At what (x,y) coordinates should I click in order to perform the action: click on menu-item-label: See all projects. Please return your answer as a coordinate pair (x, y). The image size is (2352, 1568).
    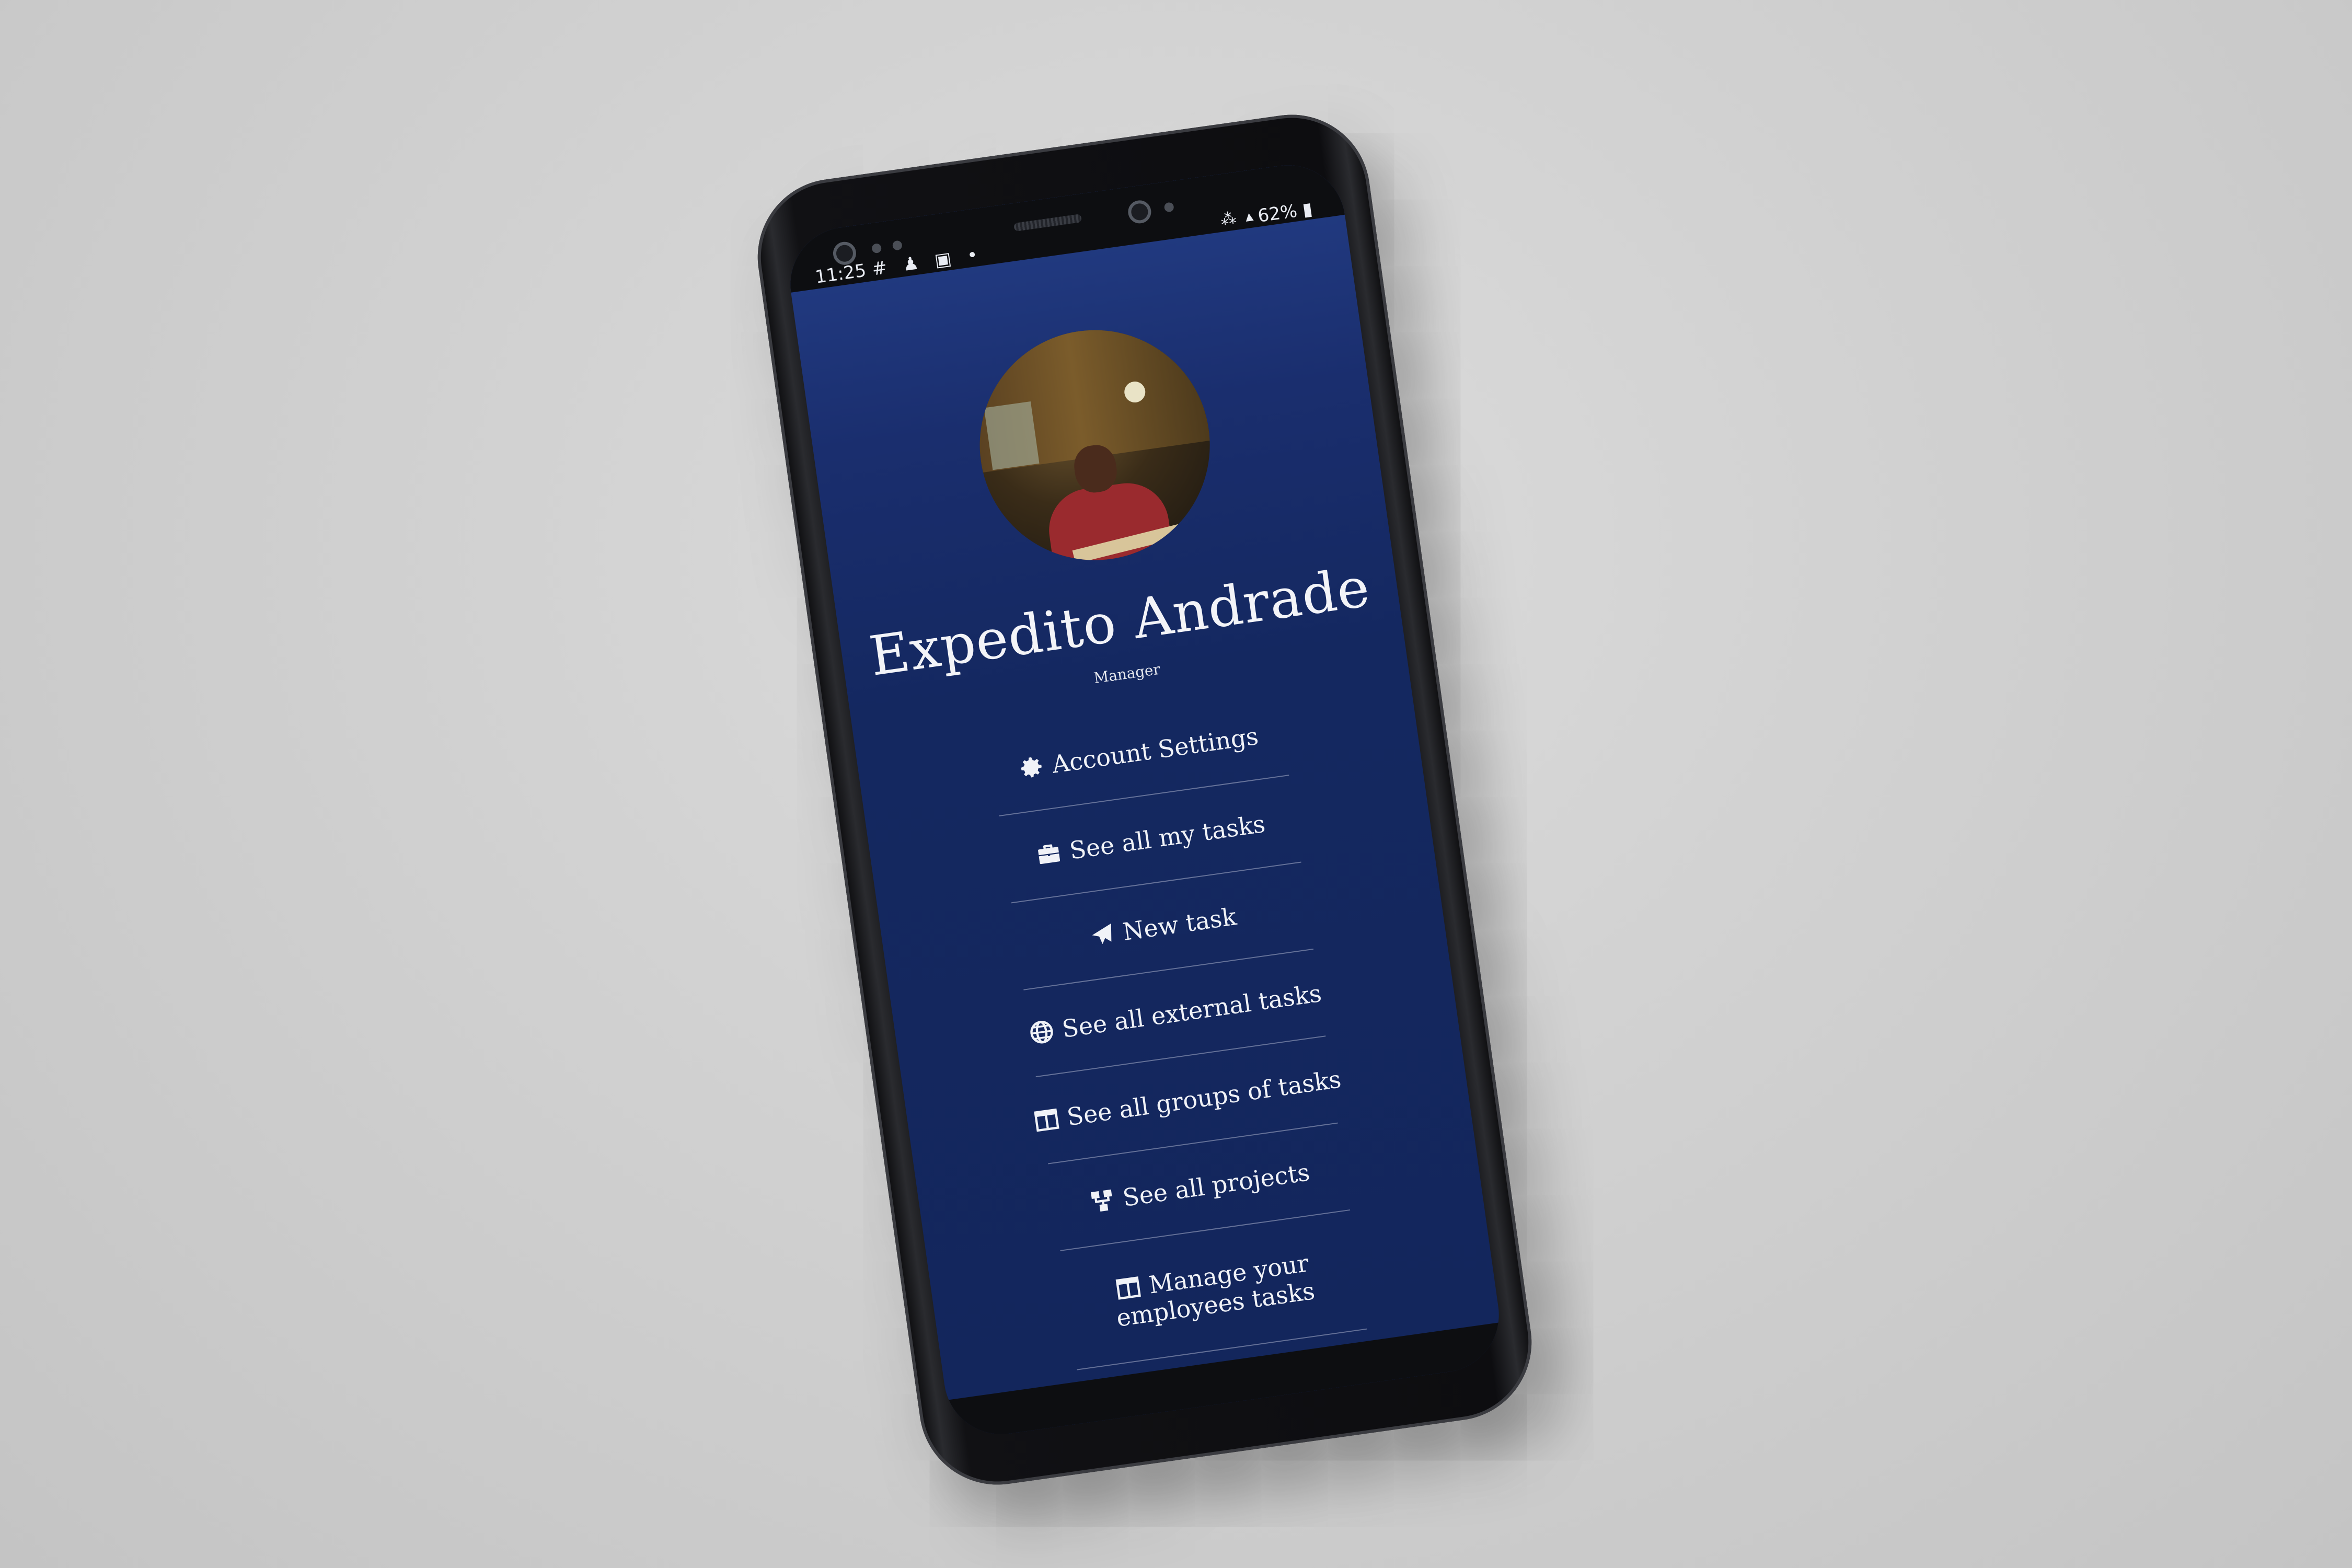
    Looking at the image, I should click on (1216, 1185).